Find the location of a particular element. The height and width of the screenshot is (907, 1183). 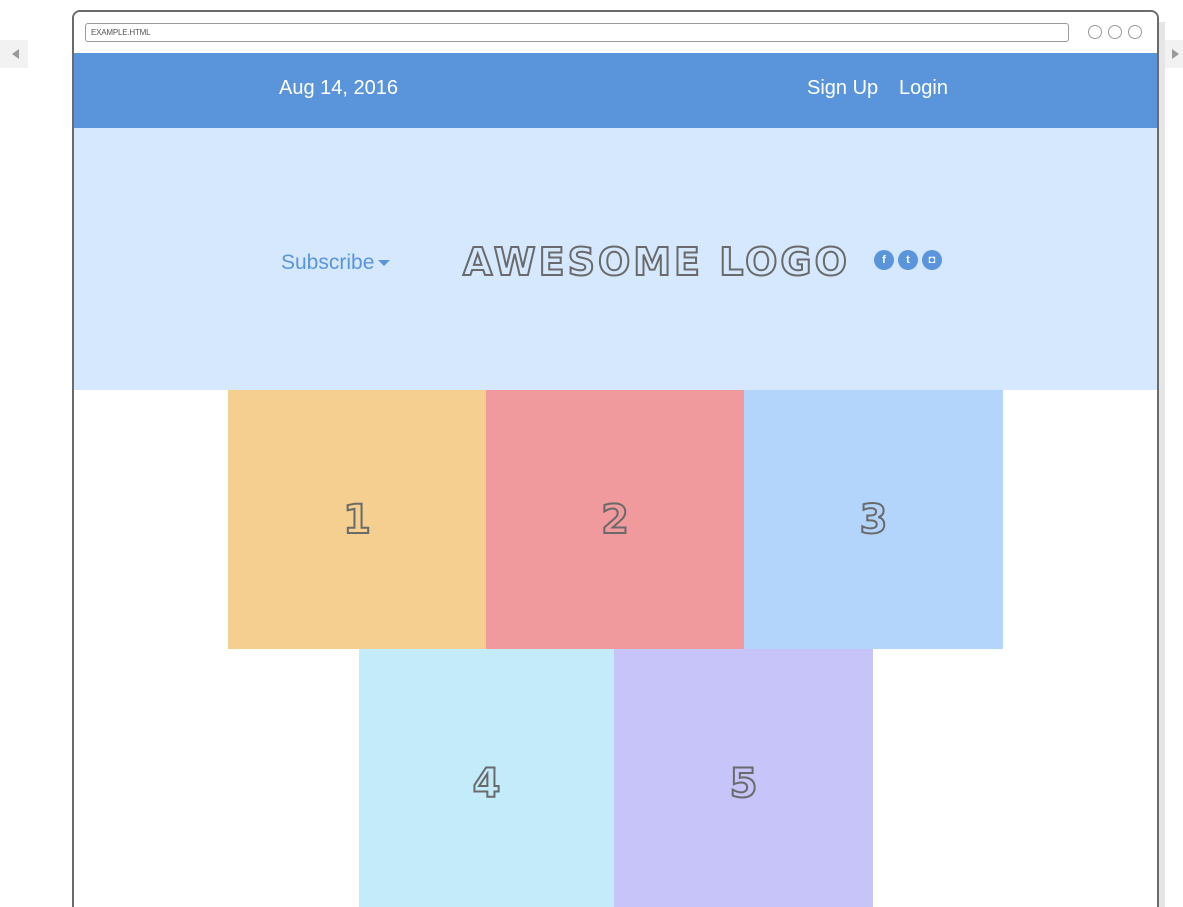

sign-up-link: Sign Up is located at coordinates (842, 88).